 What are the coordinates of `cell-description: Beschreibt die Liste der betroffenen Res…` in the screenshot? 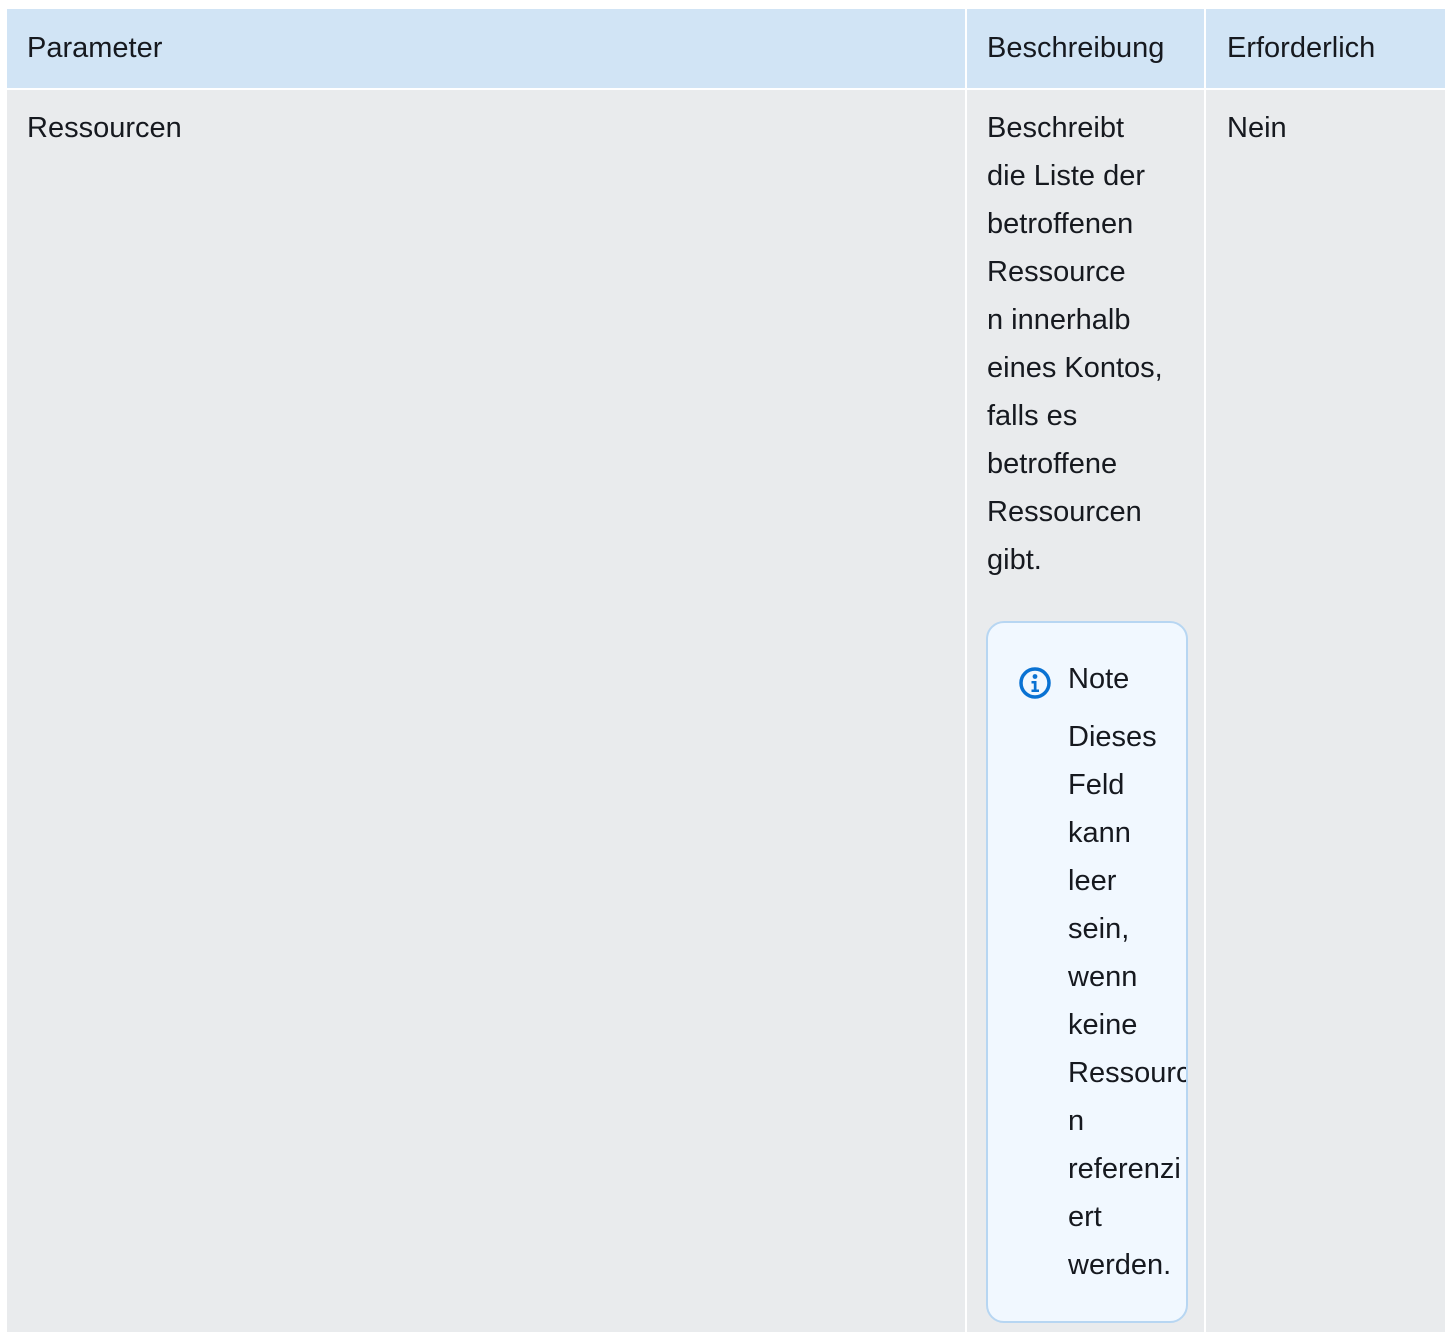 It's located at (1075, 344).